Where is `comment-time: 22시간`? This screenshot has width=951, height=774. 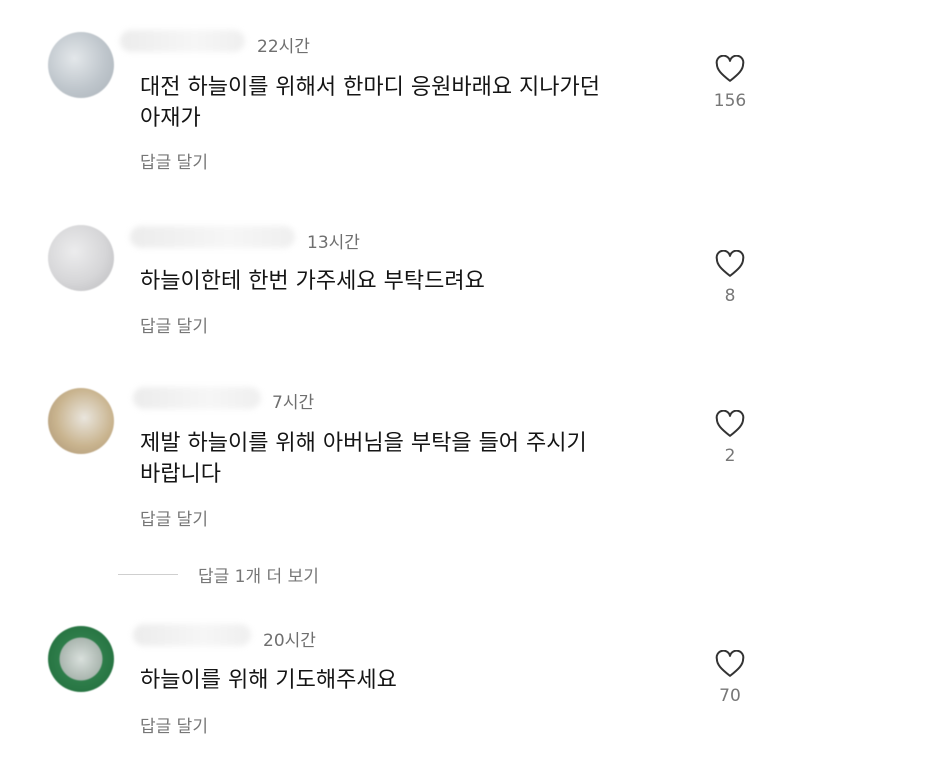
comment-time: 22시간 is located at coordinates (283, 47).